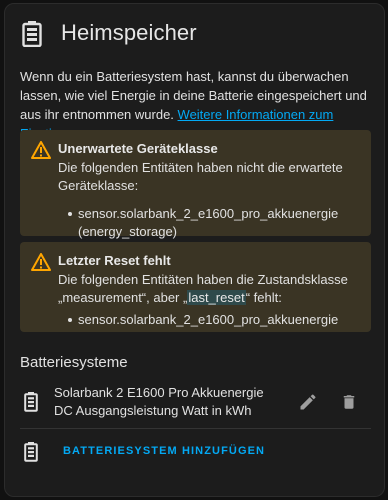 Image resolution: width=388 pixels, height=500 pixels. I want to click on divider, so click(195, 428).